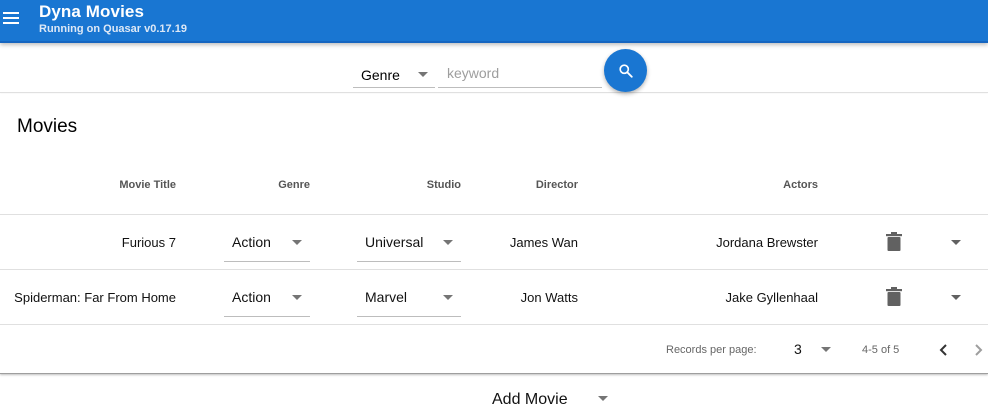 Image resolution: width=988 pixels, height=416 pixels. What do you see at coordinates (113, 29) in the screenshot?
I see `app-subtitle: Running on Quasar v0.17.19` at bounding box center [113, 29].